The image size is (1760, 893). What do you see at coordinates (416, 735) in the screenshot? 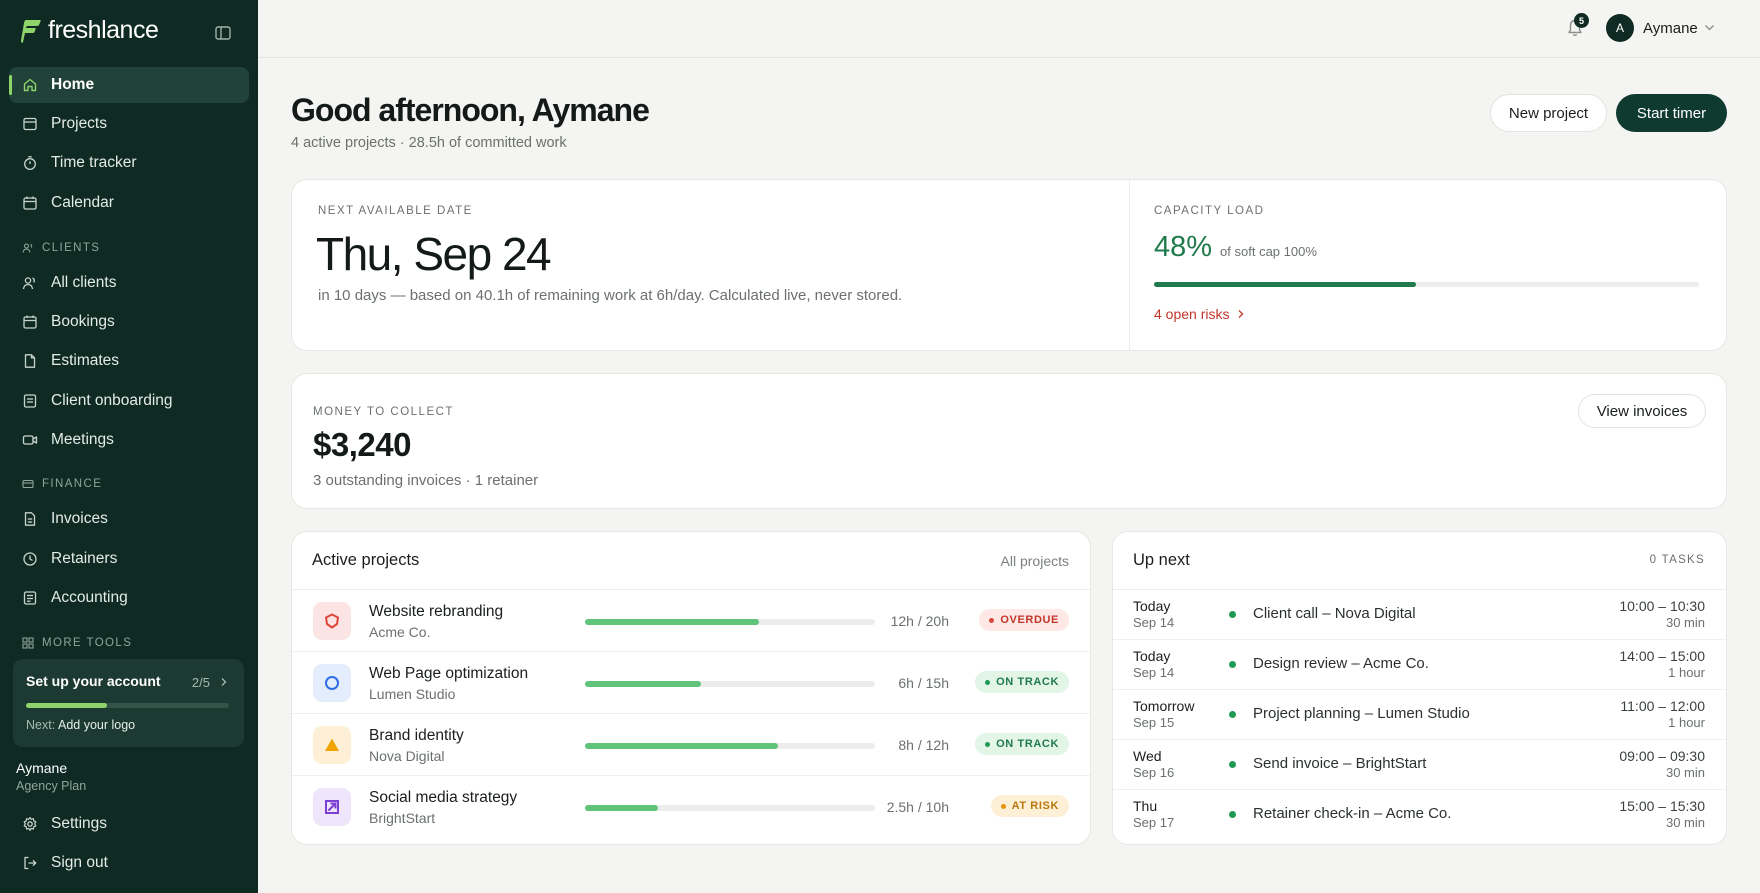
I see `project-name: Brand identity` at bounding box center [416, 735].